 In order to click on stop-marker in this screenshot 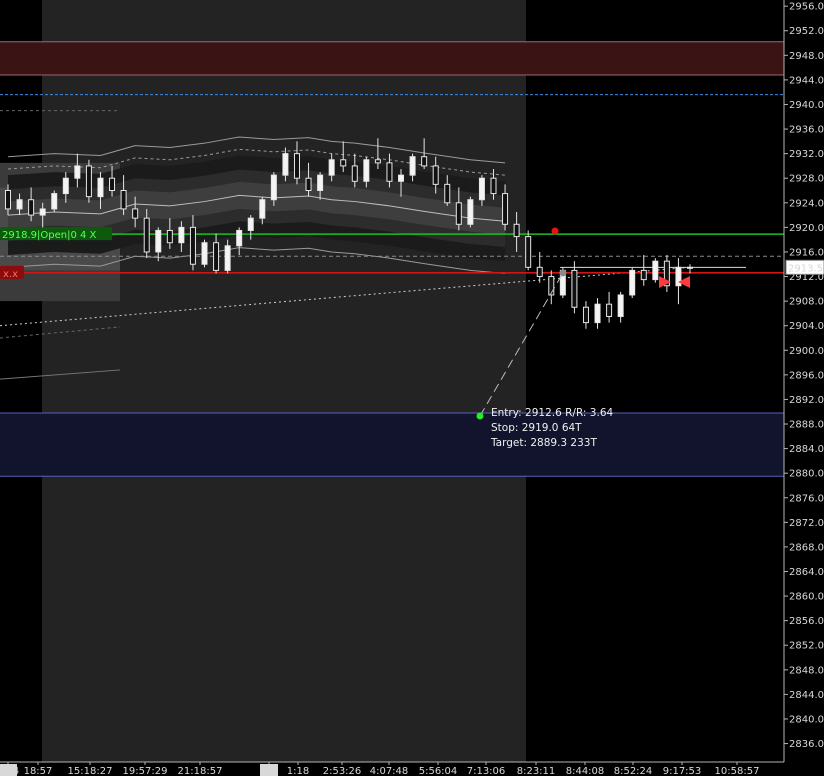, I will do `click(555, 231)`.